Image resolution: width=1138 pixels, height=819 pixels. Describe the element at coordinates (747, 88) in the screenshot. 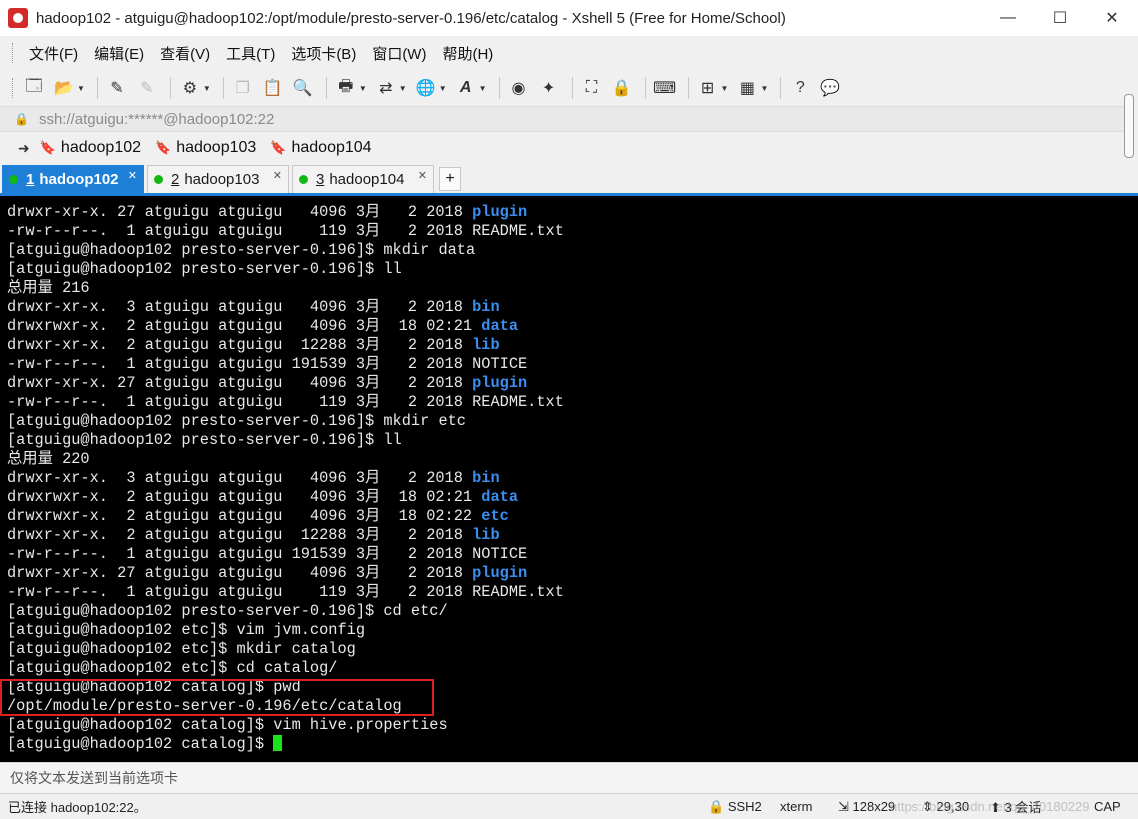

I see `layout-icon: ▦` at that location.